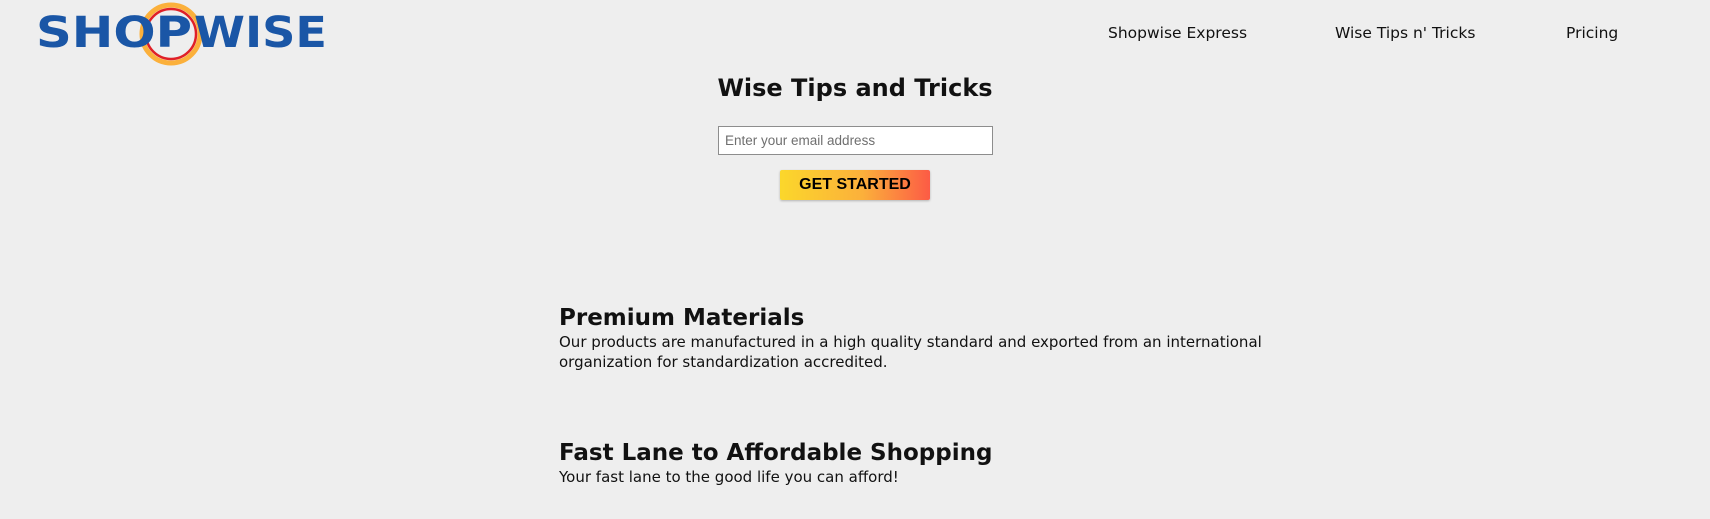  What do you see at coordinates (114, 33) in the screenshot?
I see `logo-text-shop: SHOP` at bounding box center [114, 33].